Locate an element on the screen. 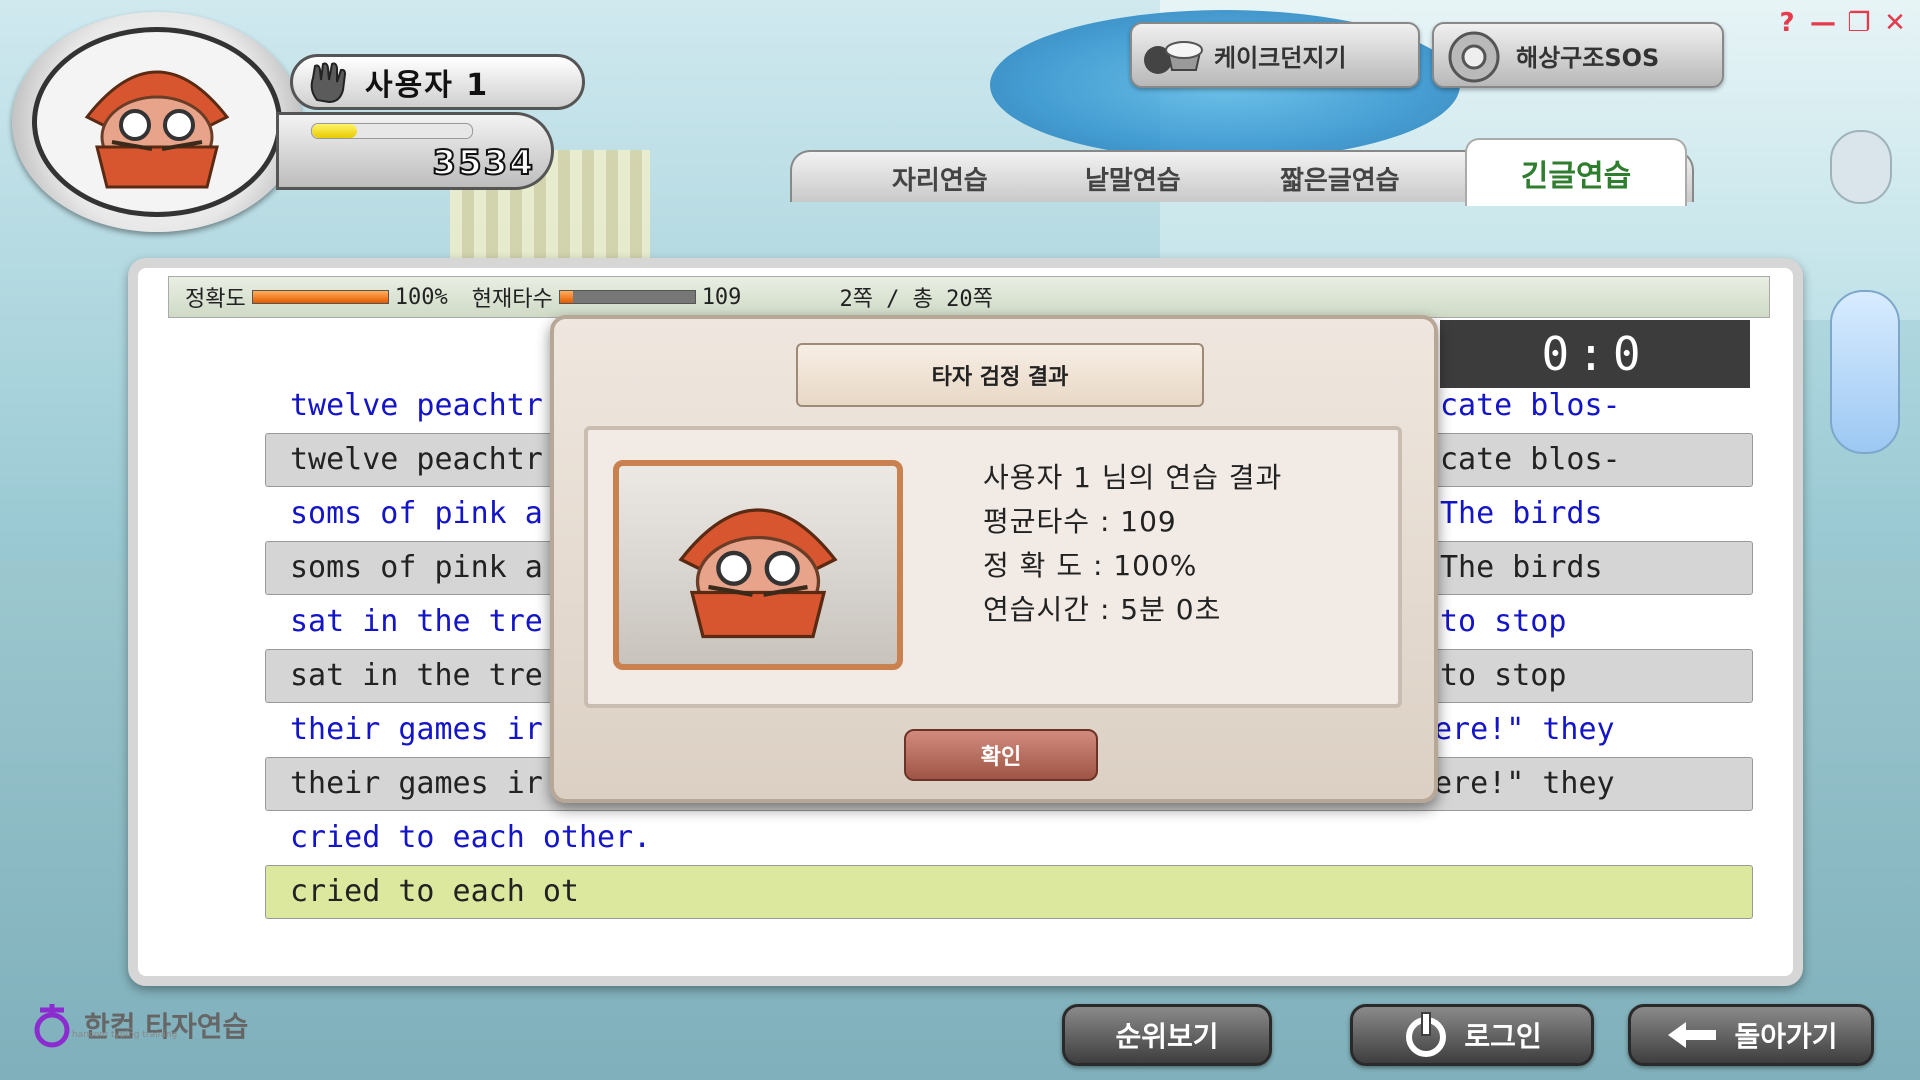 This screenshot has height=1080, width=1920. result-portrait is located at coordinates (758, 565).